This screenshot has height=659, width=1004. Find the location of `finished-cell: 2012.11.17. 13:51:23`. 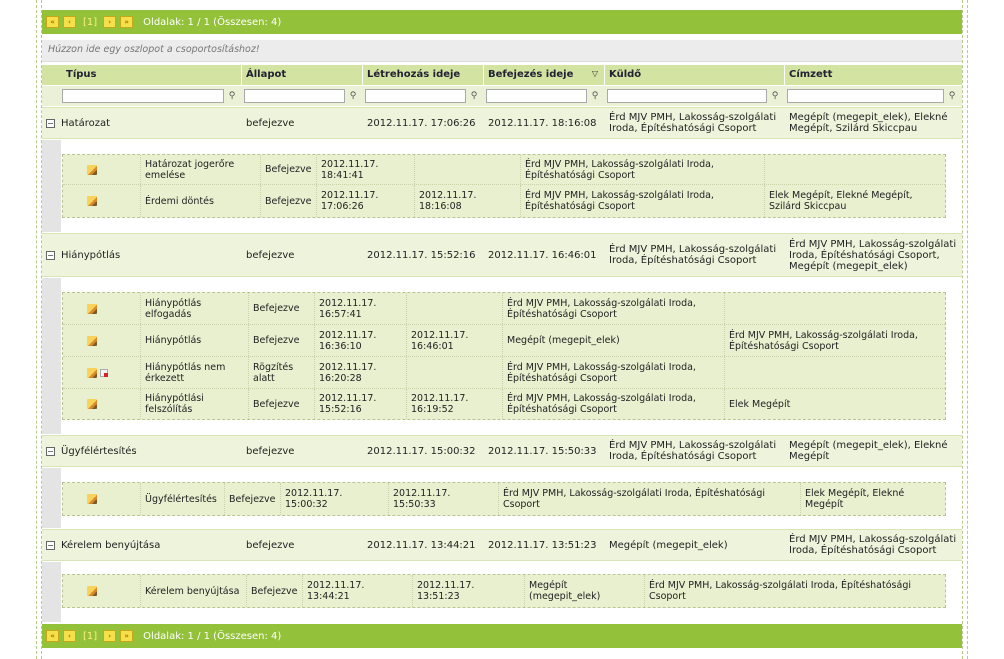

finished-cell: 2012.11.17. 13:51:23 is located at coordinates (542, 545).